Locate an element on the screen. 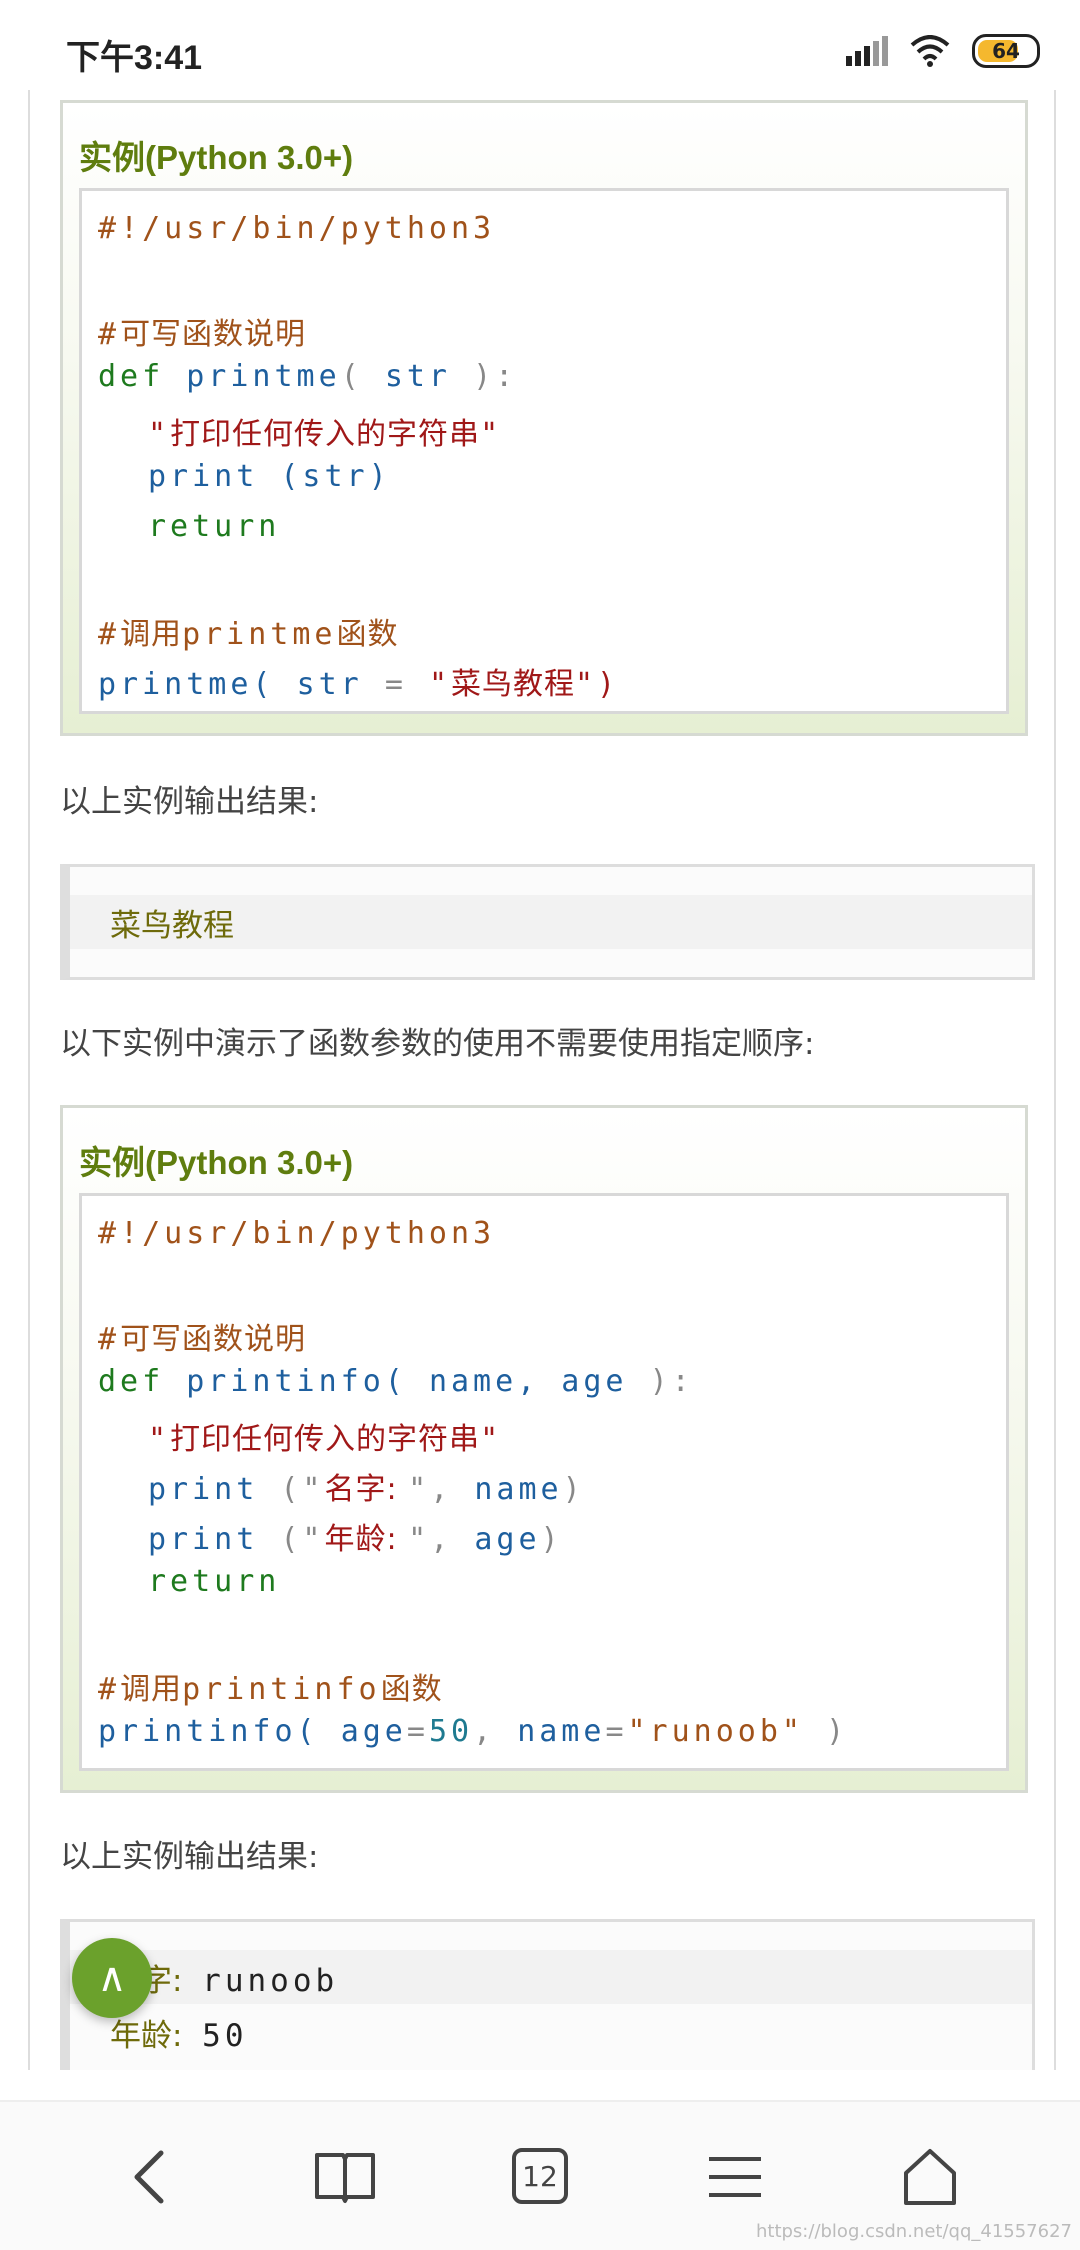 The height and width of the screenshot is (2250, 1080). output-line: 年龄: 50 is located at coordinates (179, 2032).